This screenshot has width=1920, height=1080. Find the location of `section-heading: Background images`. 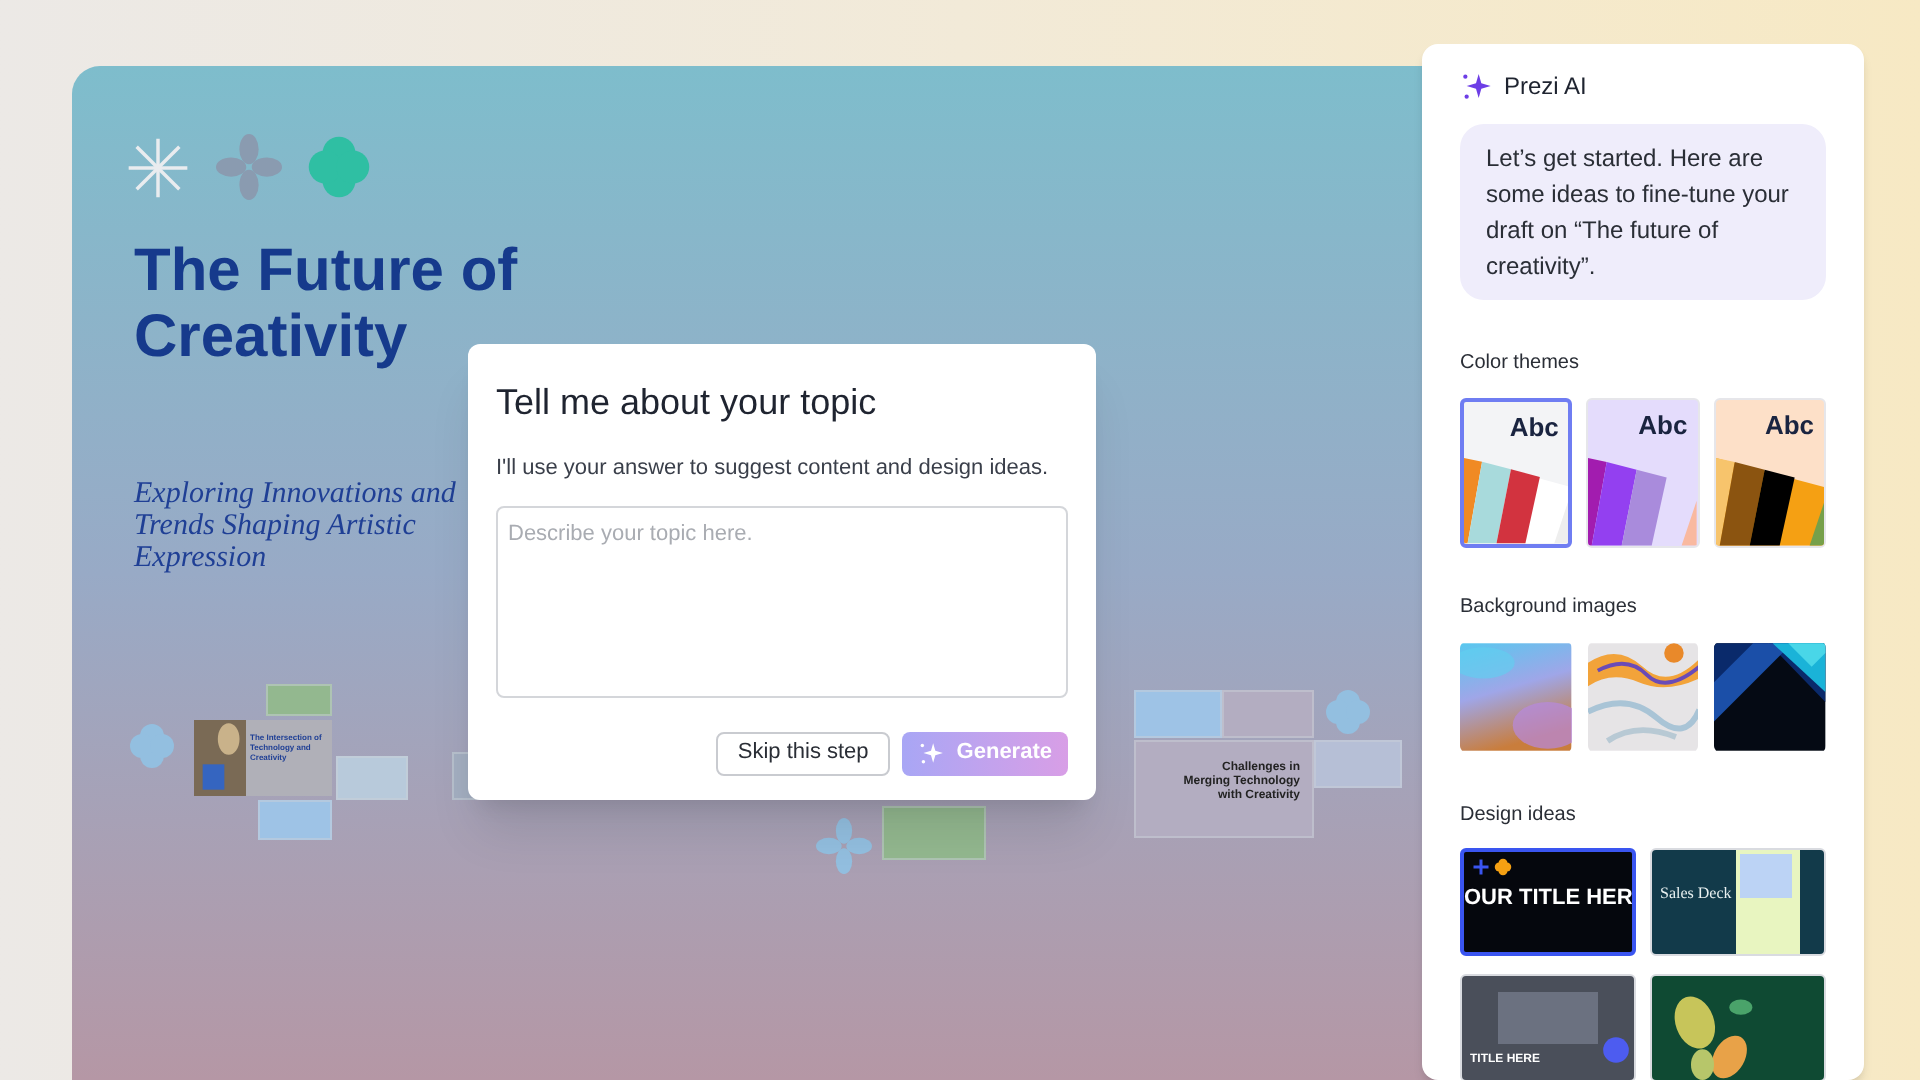

section-heading: Background images is located at coordinates (1549, 608).